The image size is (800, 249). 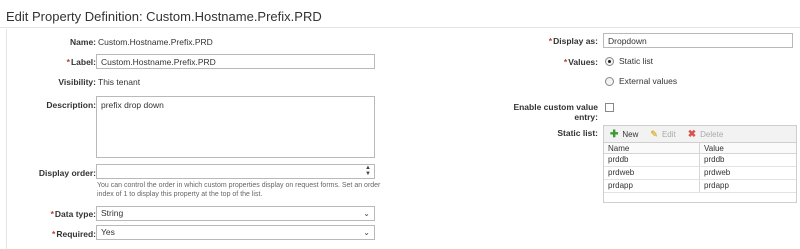 What do you see at coordinates (652, 186) in the screenshot?
I see `row-name-cell: prdapp` at bounding box center [652, 186].